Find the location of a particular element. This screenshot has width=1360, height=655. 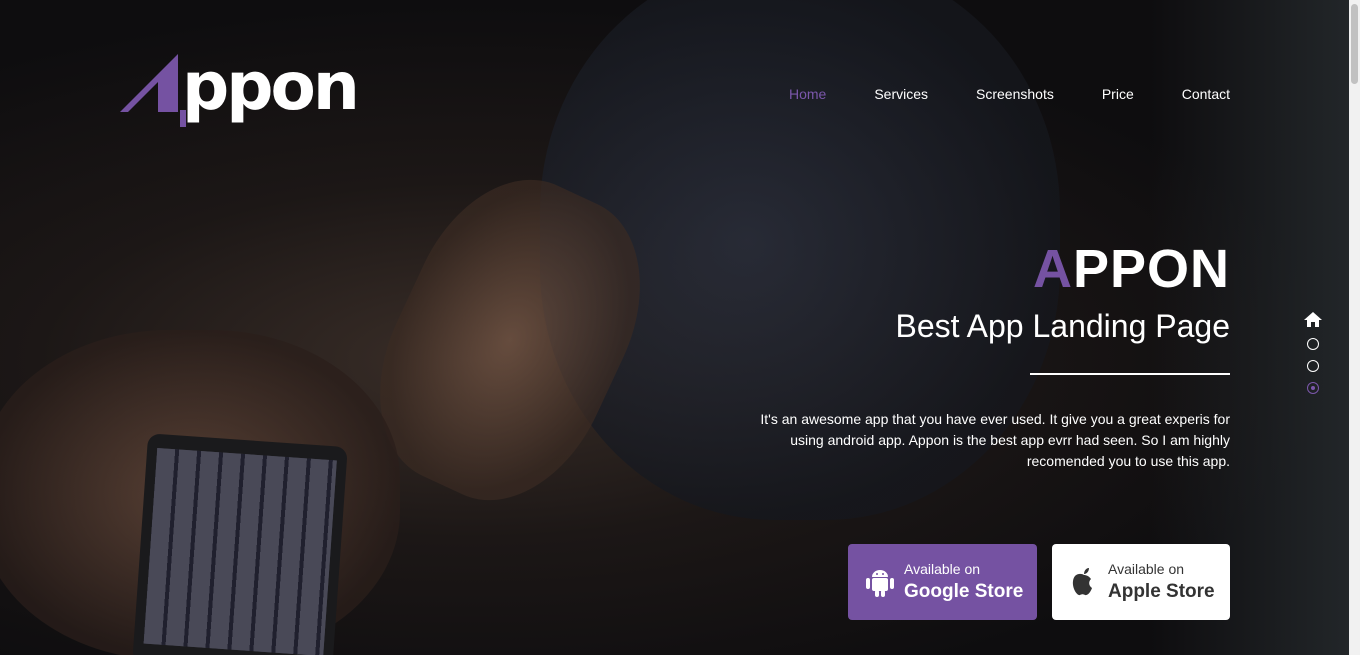

nav-home: Home is located at coordinates (807, 94).